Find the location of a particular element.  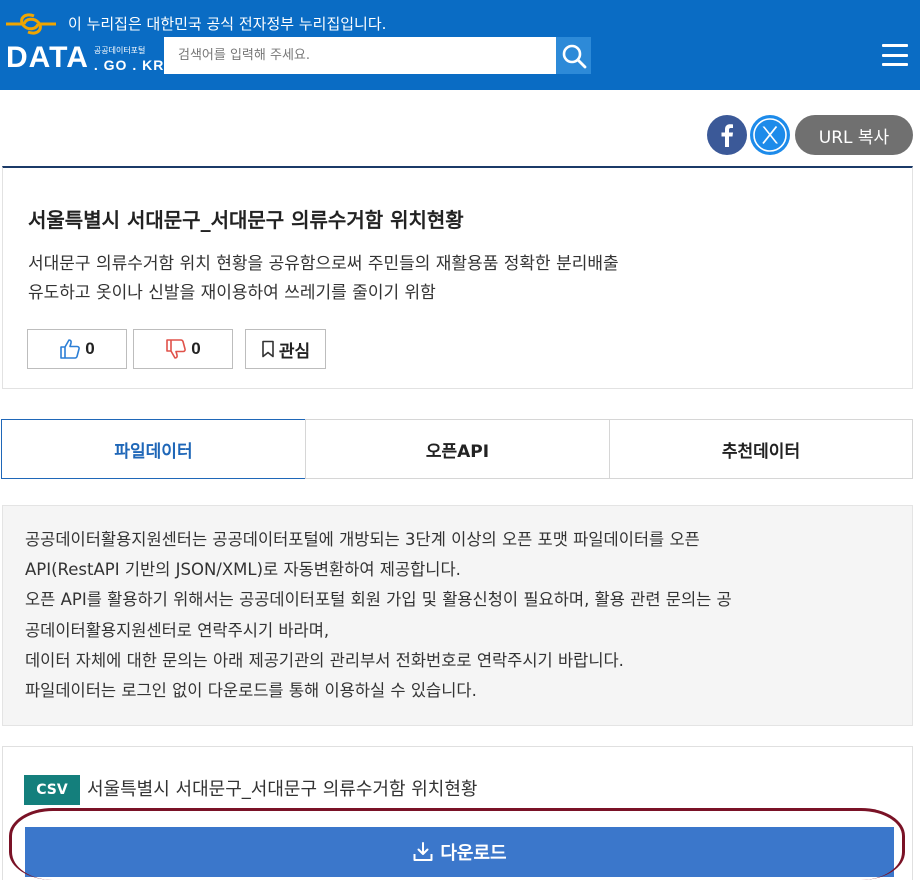

download-label: 다운로드 is located at coordinates (473, 853).